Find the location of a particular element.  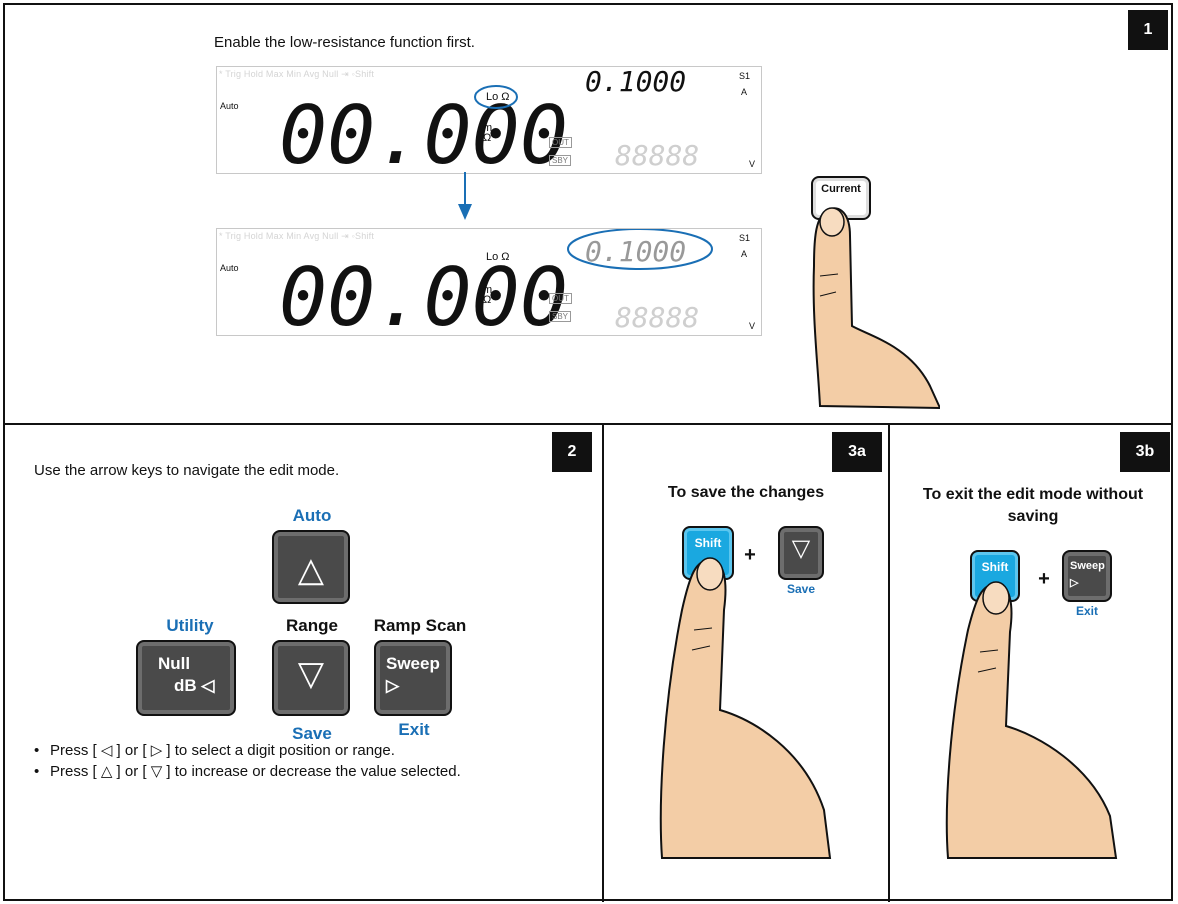

null-key-line2: dB ◁ is located at coordinates (194, 685).